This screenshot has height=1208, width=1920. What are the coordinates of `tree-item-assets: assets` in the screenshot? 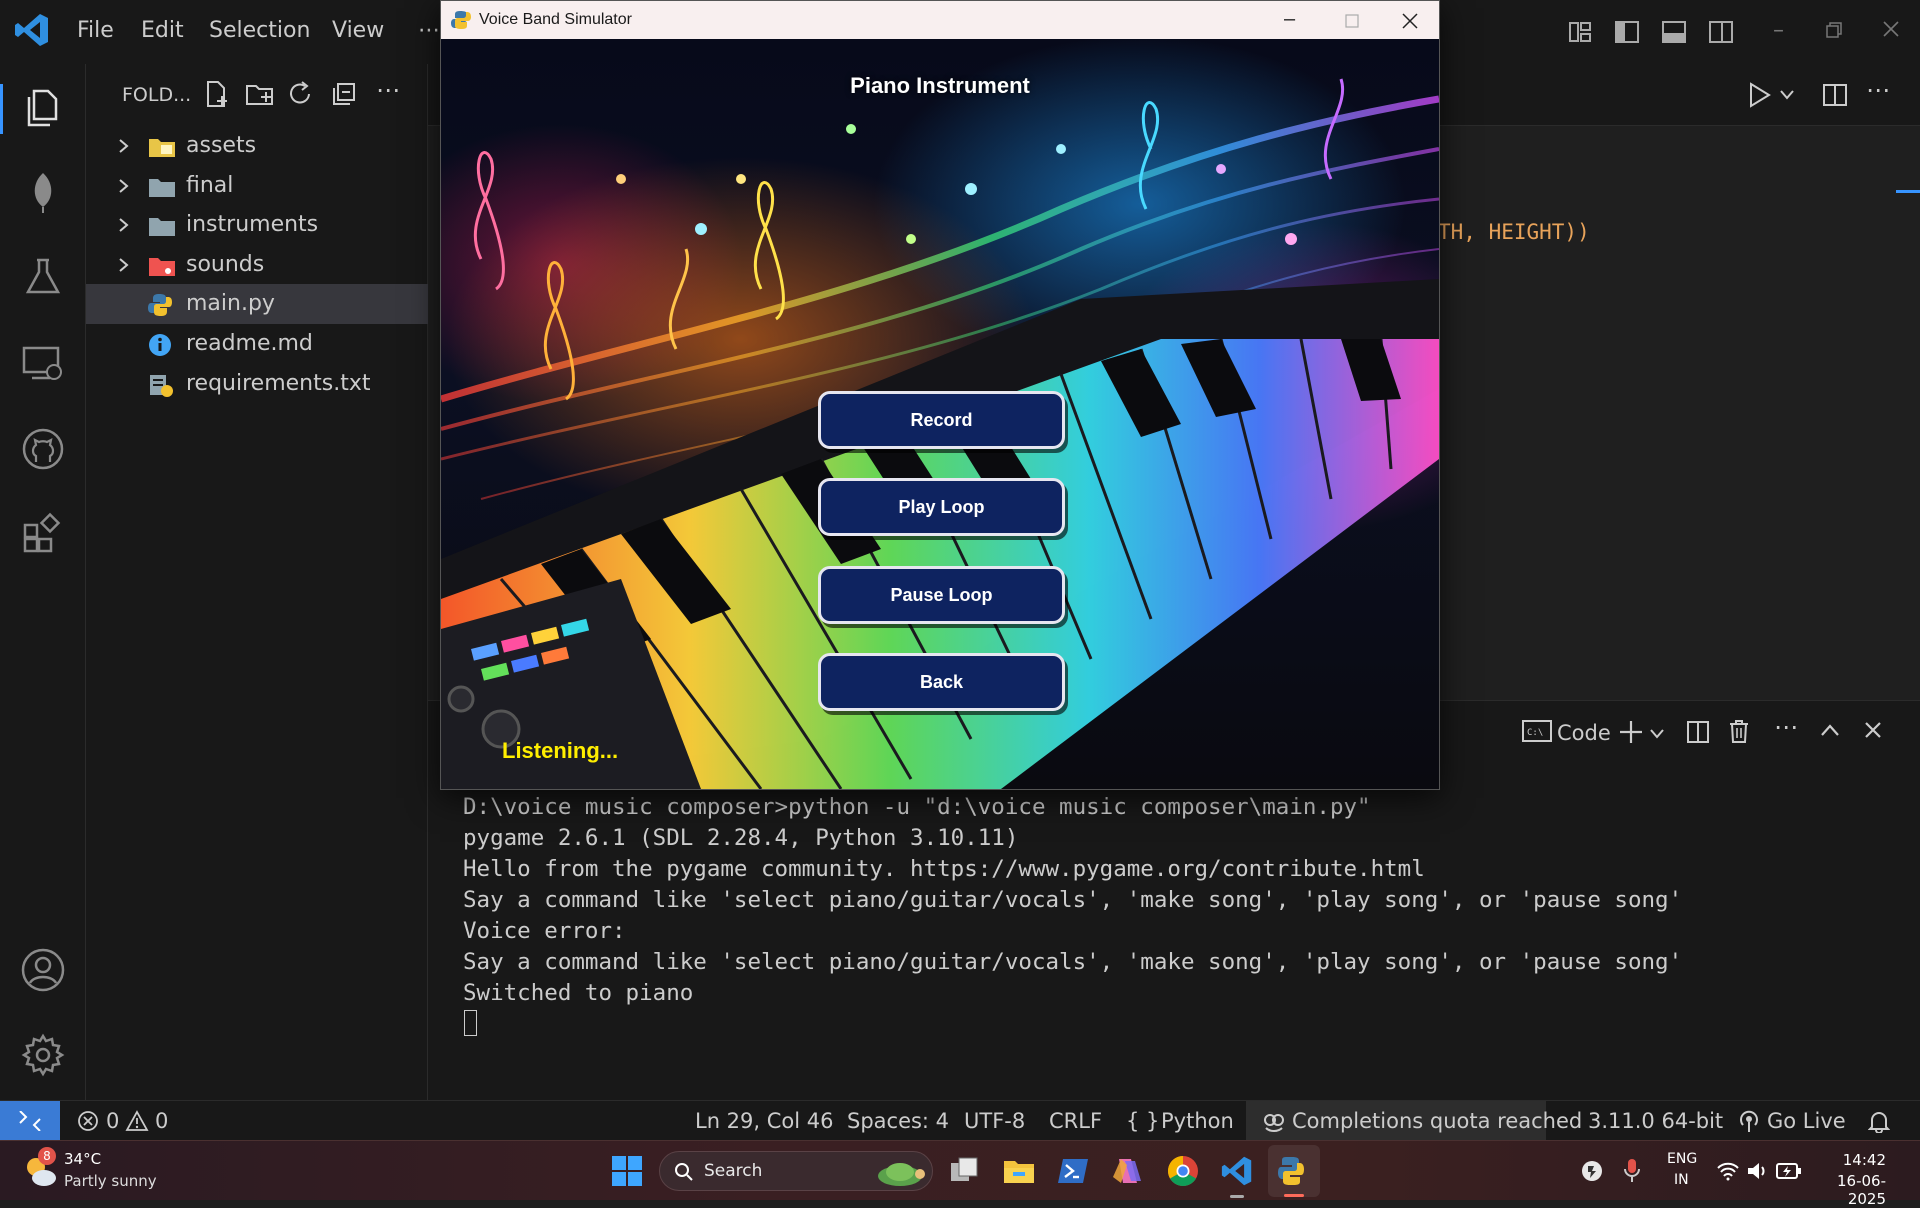 It's located at (257, 146).